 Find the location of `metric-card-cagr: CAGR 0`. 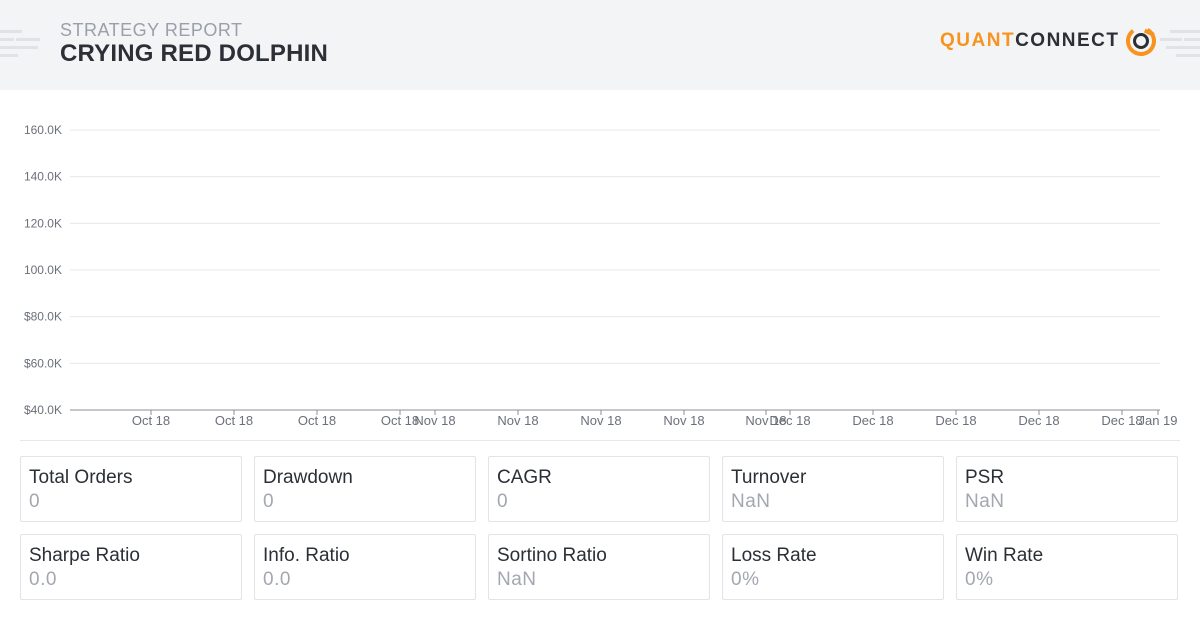

metric-card-cagr: CAGR 0 is located at coordinates (599, 489).